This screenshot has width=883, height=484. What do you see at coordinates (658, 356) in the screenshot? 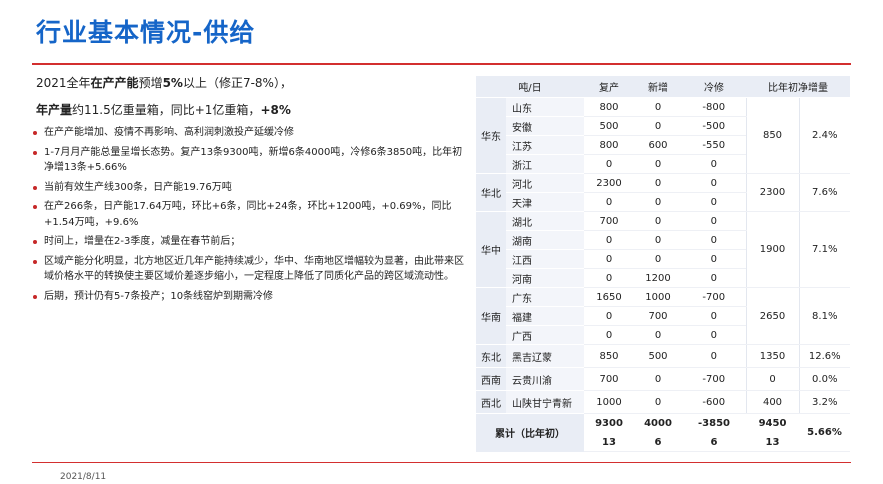
I see `new-cell: 500` at bounding box center [658, 356].